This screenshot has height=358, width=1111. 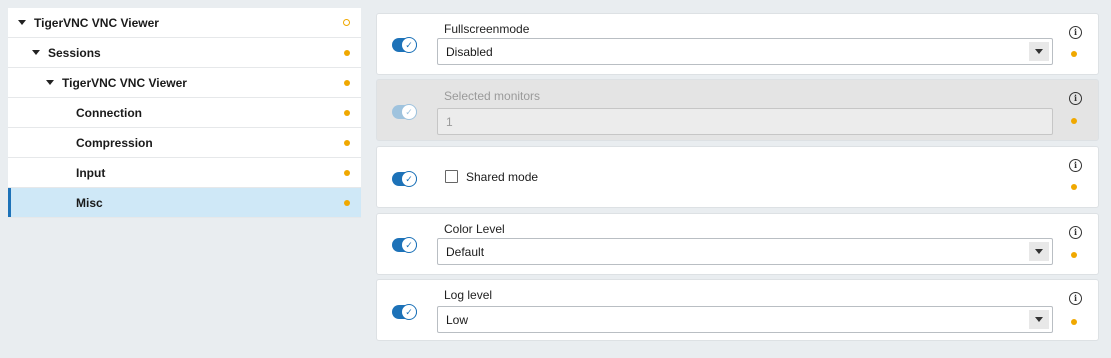 I want to click on tree-item-tigervnc-session: TigerVNC VNC Viewer, so click(x=184, y=83).